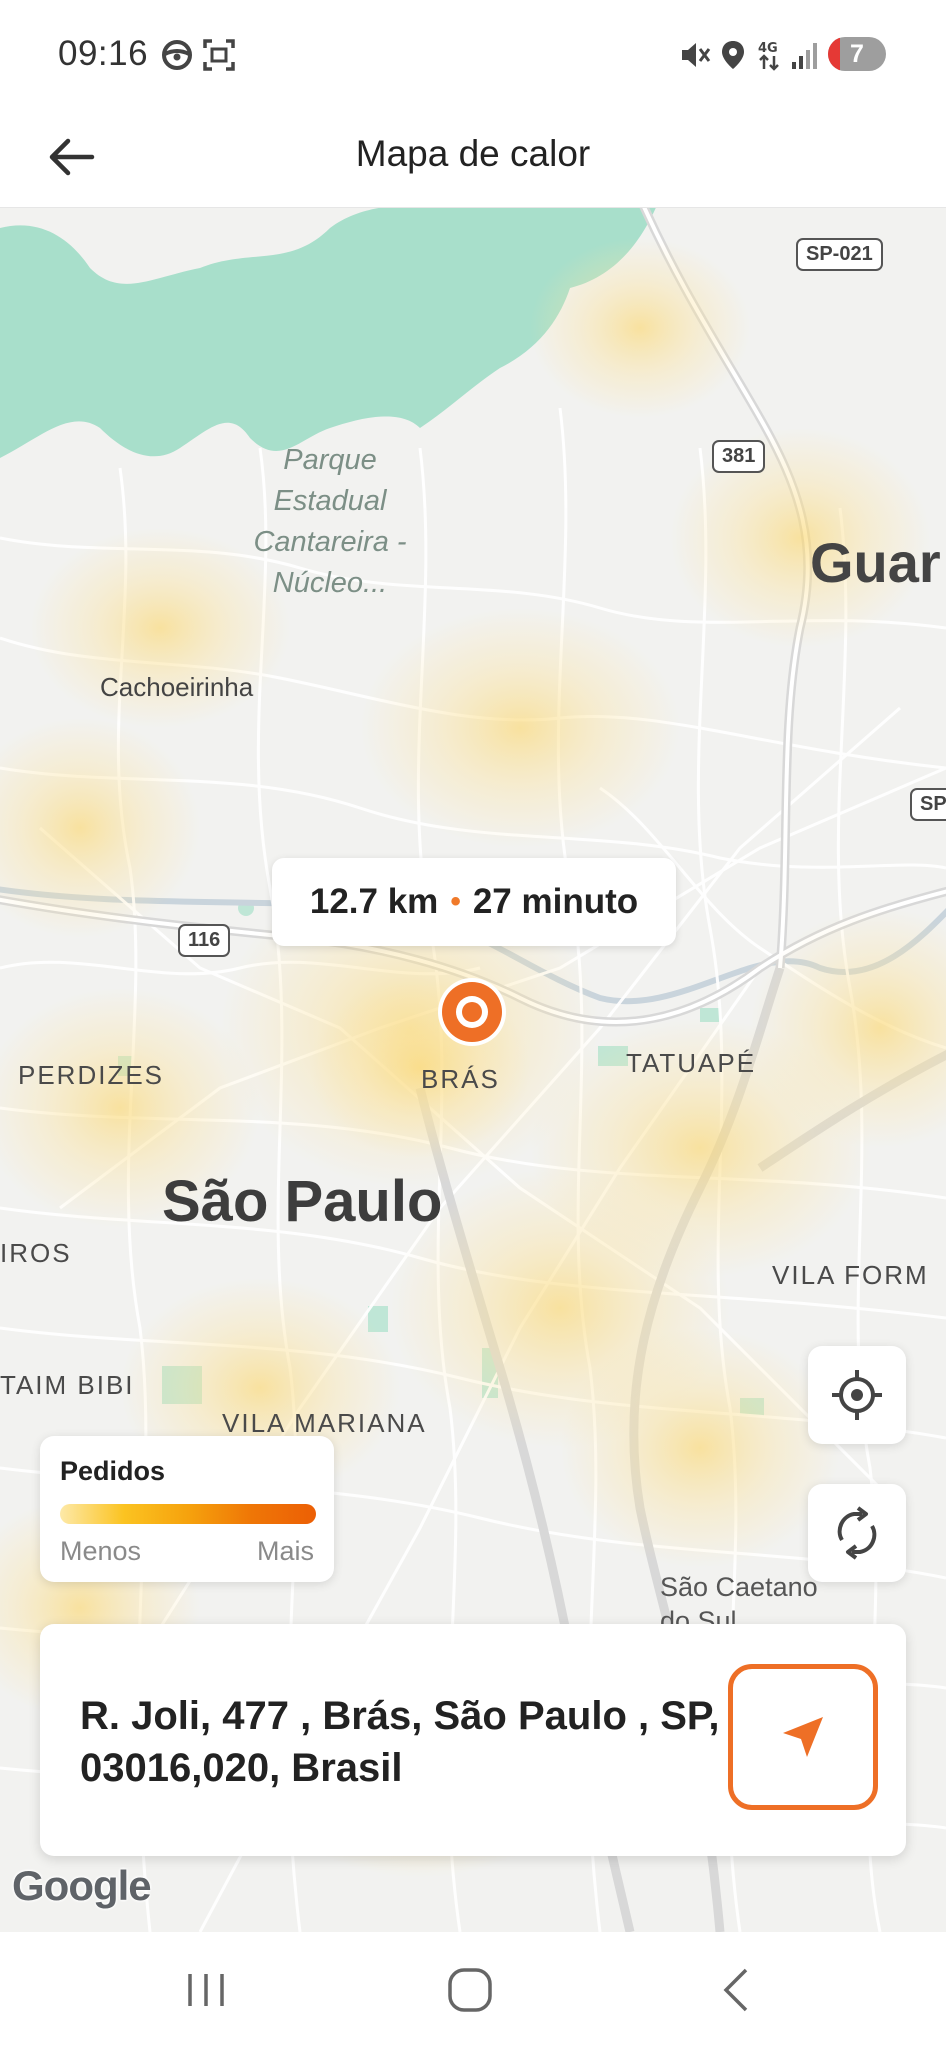 Image resolution: width=946 pixels, height=2048 pixels. I want to click on home-icon, so click(470, 1990).